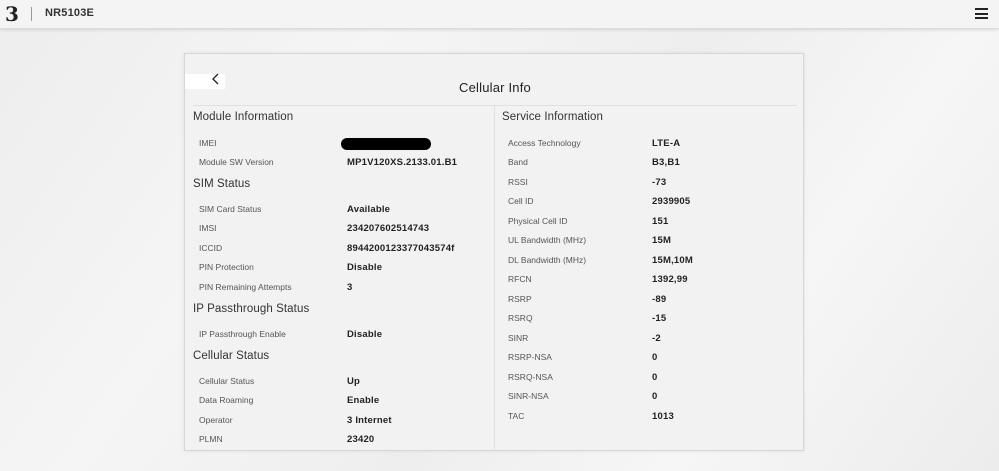 The width and height of the screenshot is (999, 471). Describe the element at coordinates (659, 182) in the screenshot. I see `value-rssi: -73` at that location.